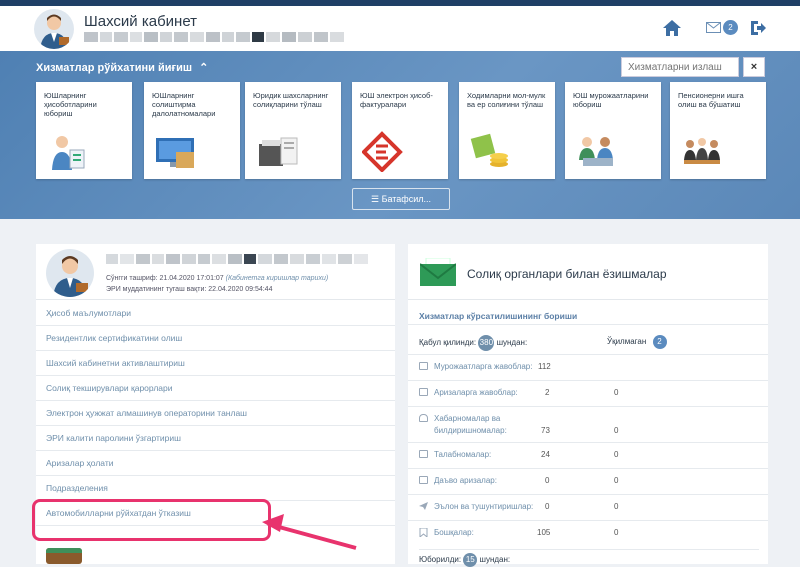 This screenshot has width=800, height=567. Describe the element at coordinates (512, 342) in the screenshot. I see `of-which-label: шундан:` at that location.